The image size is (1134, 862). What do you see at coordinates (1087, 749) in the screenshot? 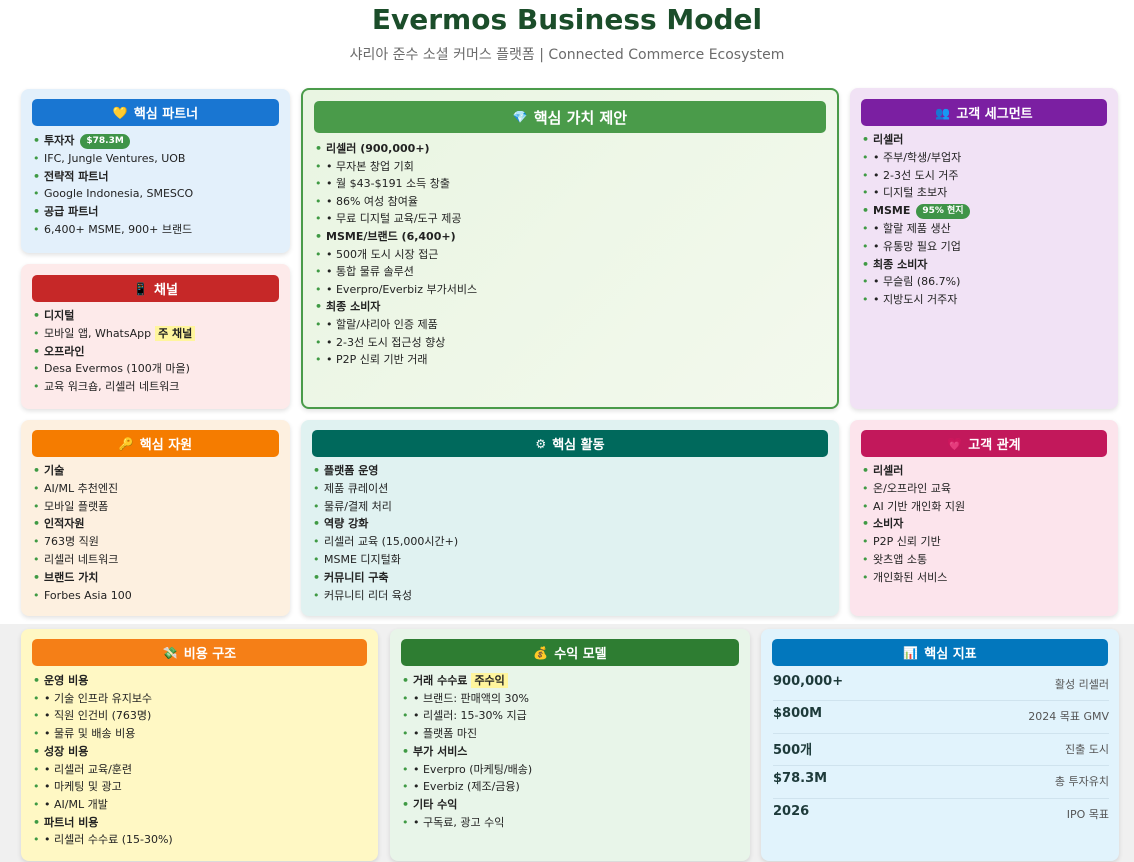
I see `metric-label: 진출 도시` at bounding box center [1087, 749].